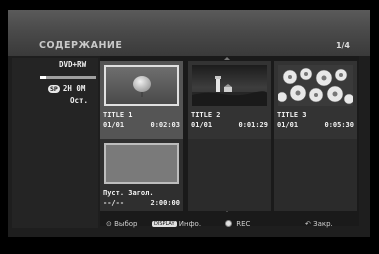 The image size is (379, 254). What do you see at coordinates (79, 100) in the screenshot?
I see `remaining-label: Ост.` at bounding box center [79, 100].